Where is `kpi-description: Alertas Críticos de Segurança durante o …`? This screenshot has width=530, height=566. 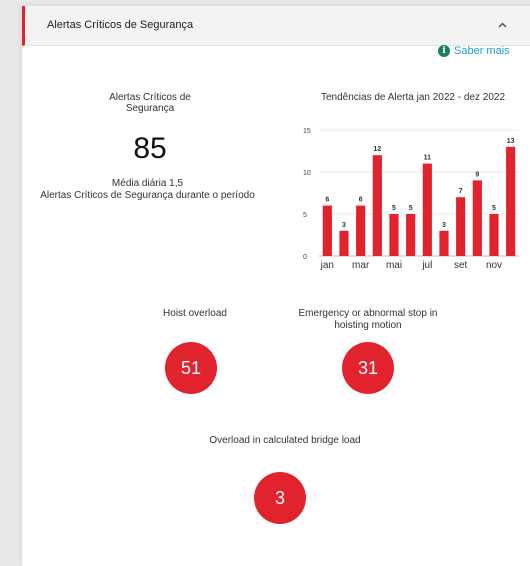
kpi-description: Alertas Críticos de Segurança durante o … is located at coordinates (147, 195).